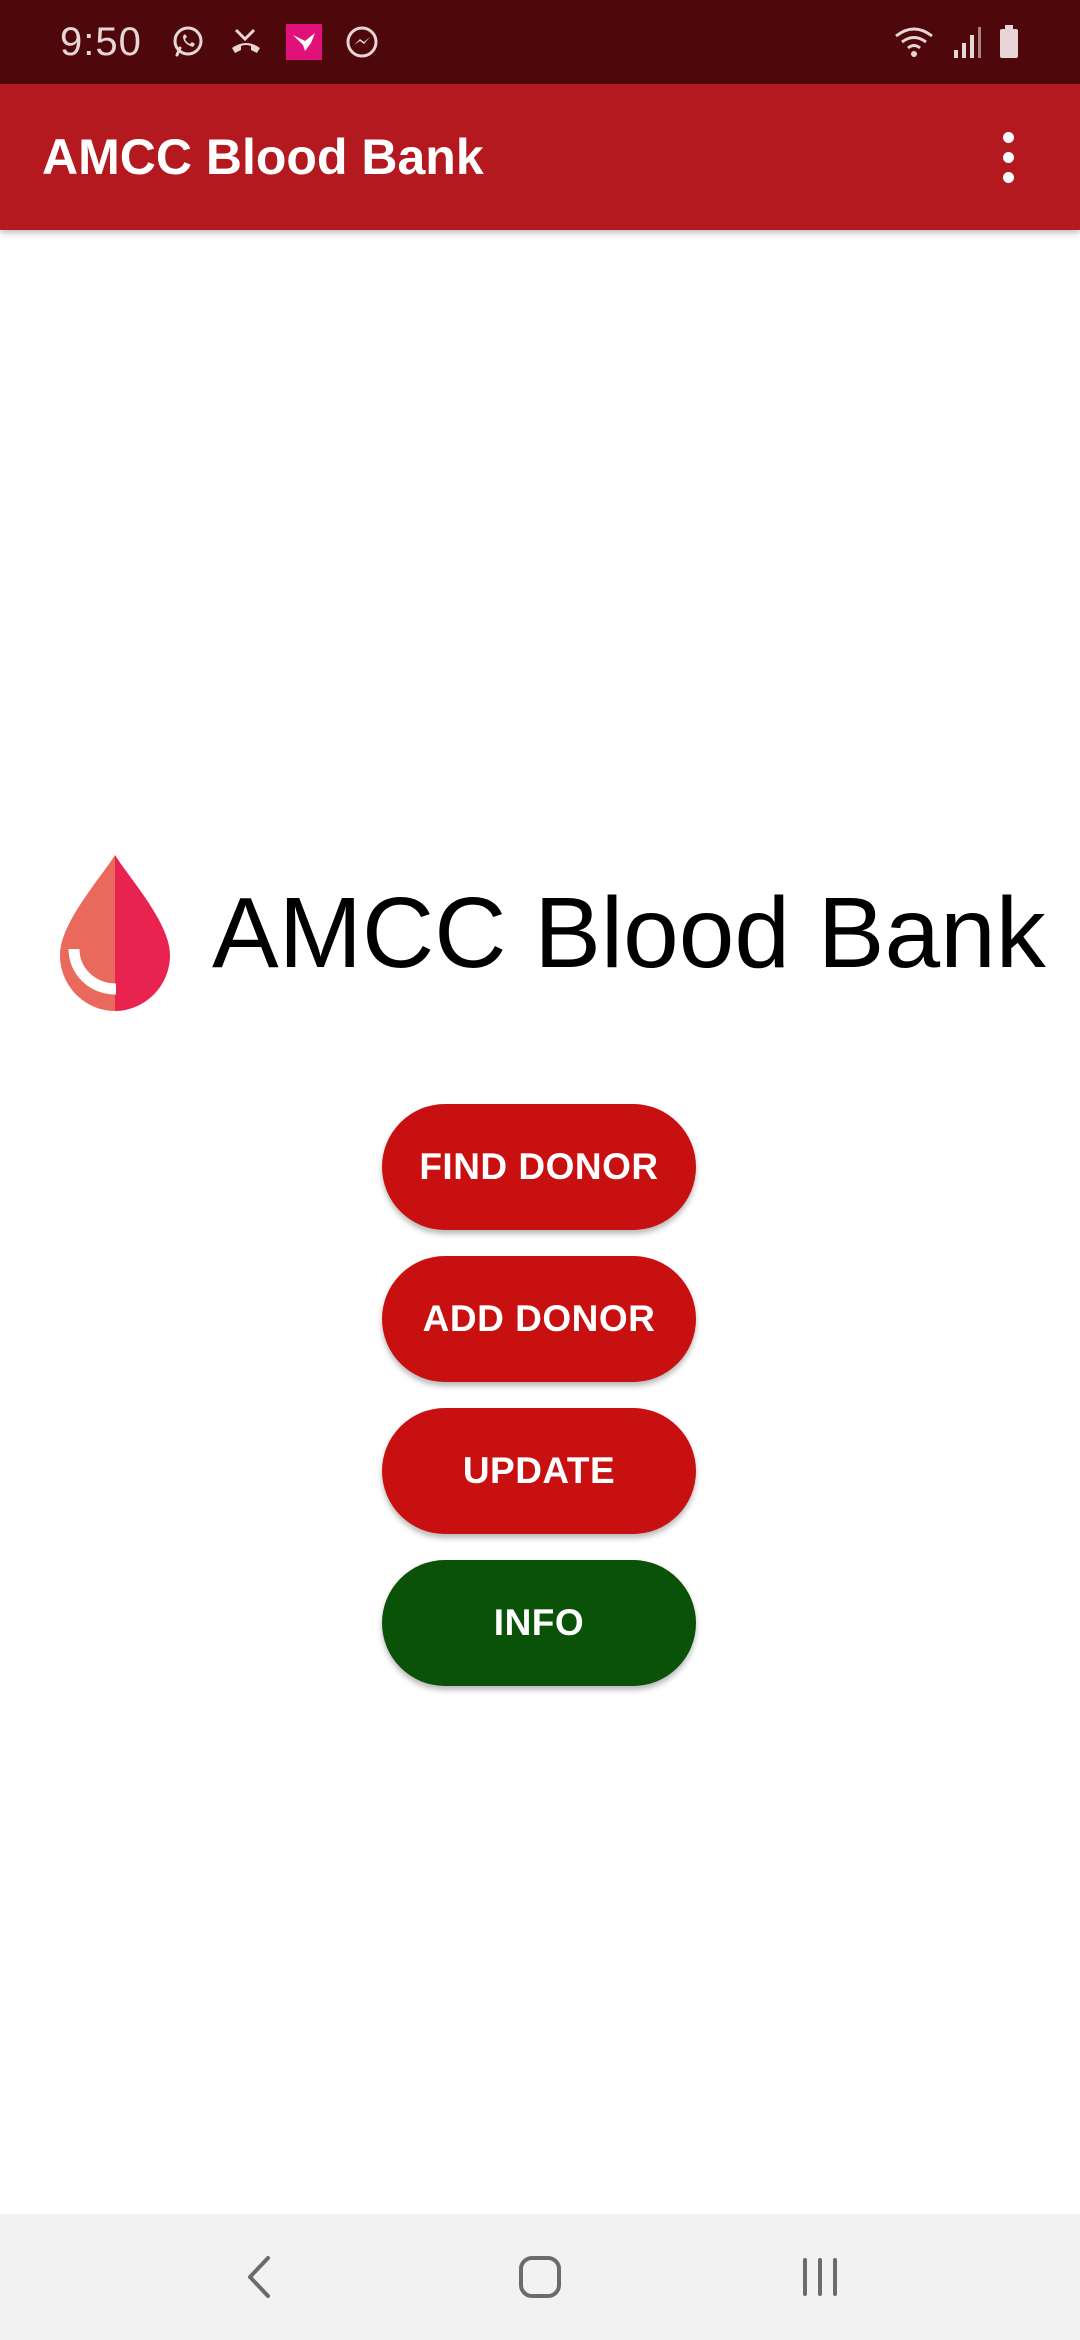  What do you see at coordinates (304, 42) in the screenshot?
I see `bird-app-icon` at bounding box center [304, 42].